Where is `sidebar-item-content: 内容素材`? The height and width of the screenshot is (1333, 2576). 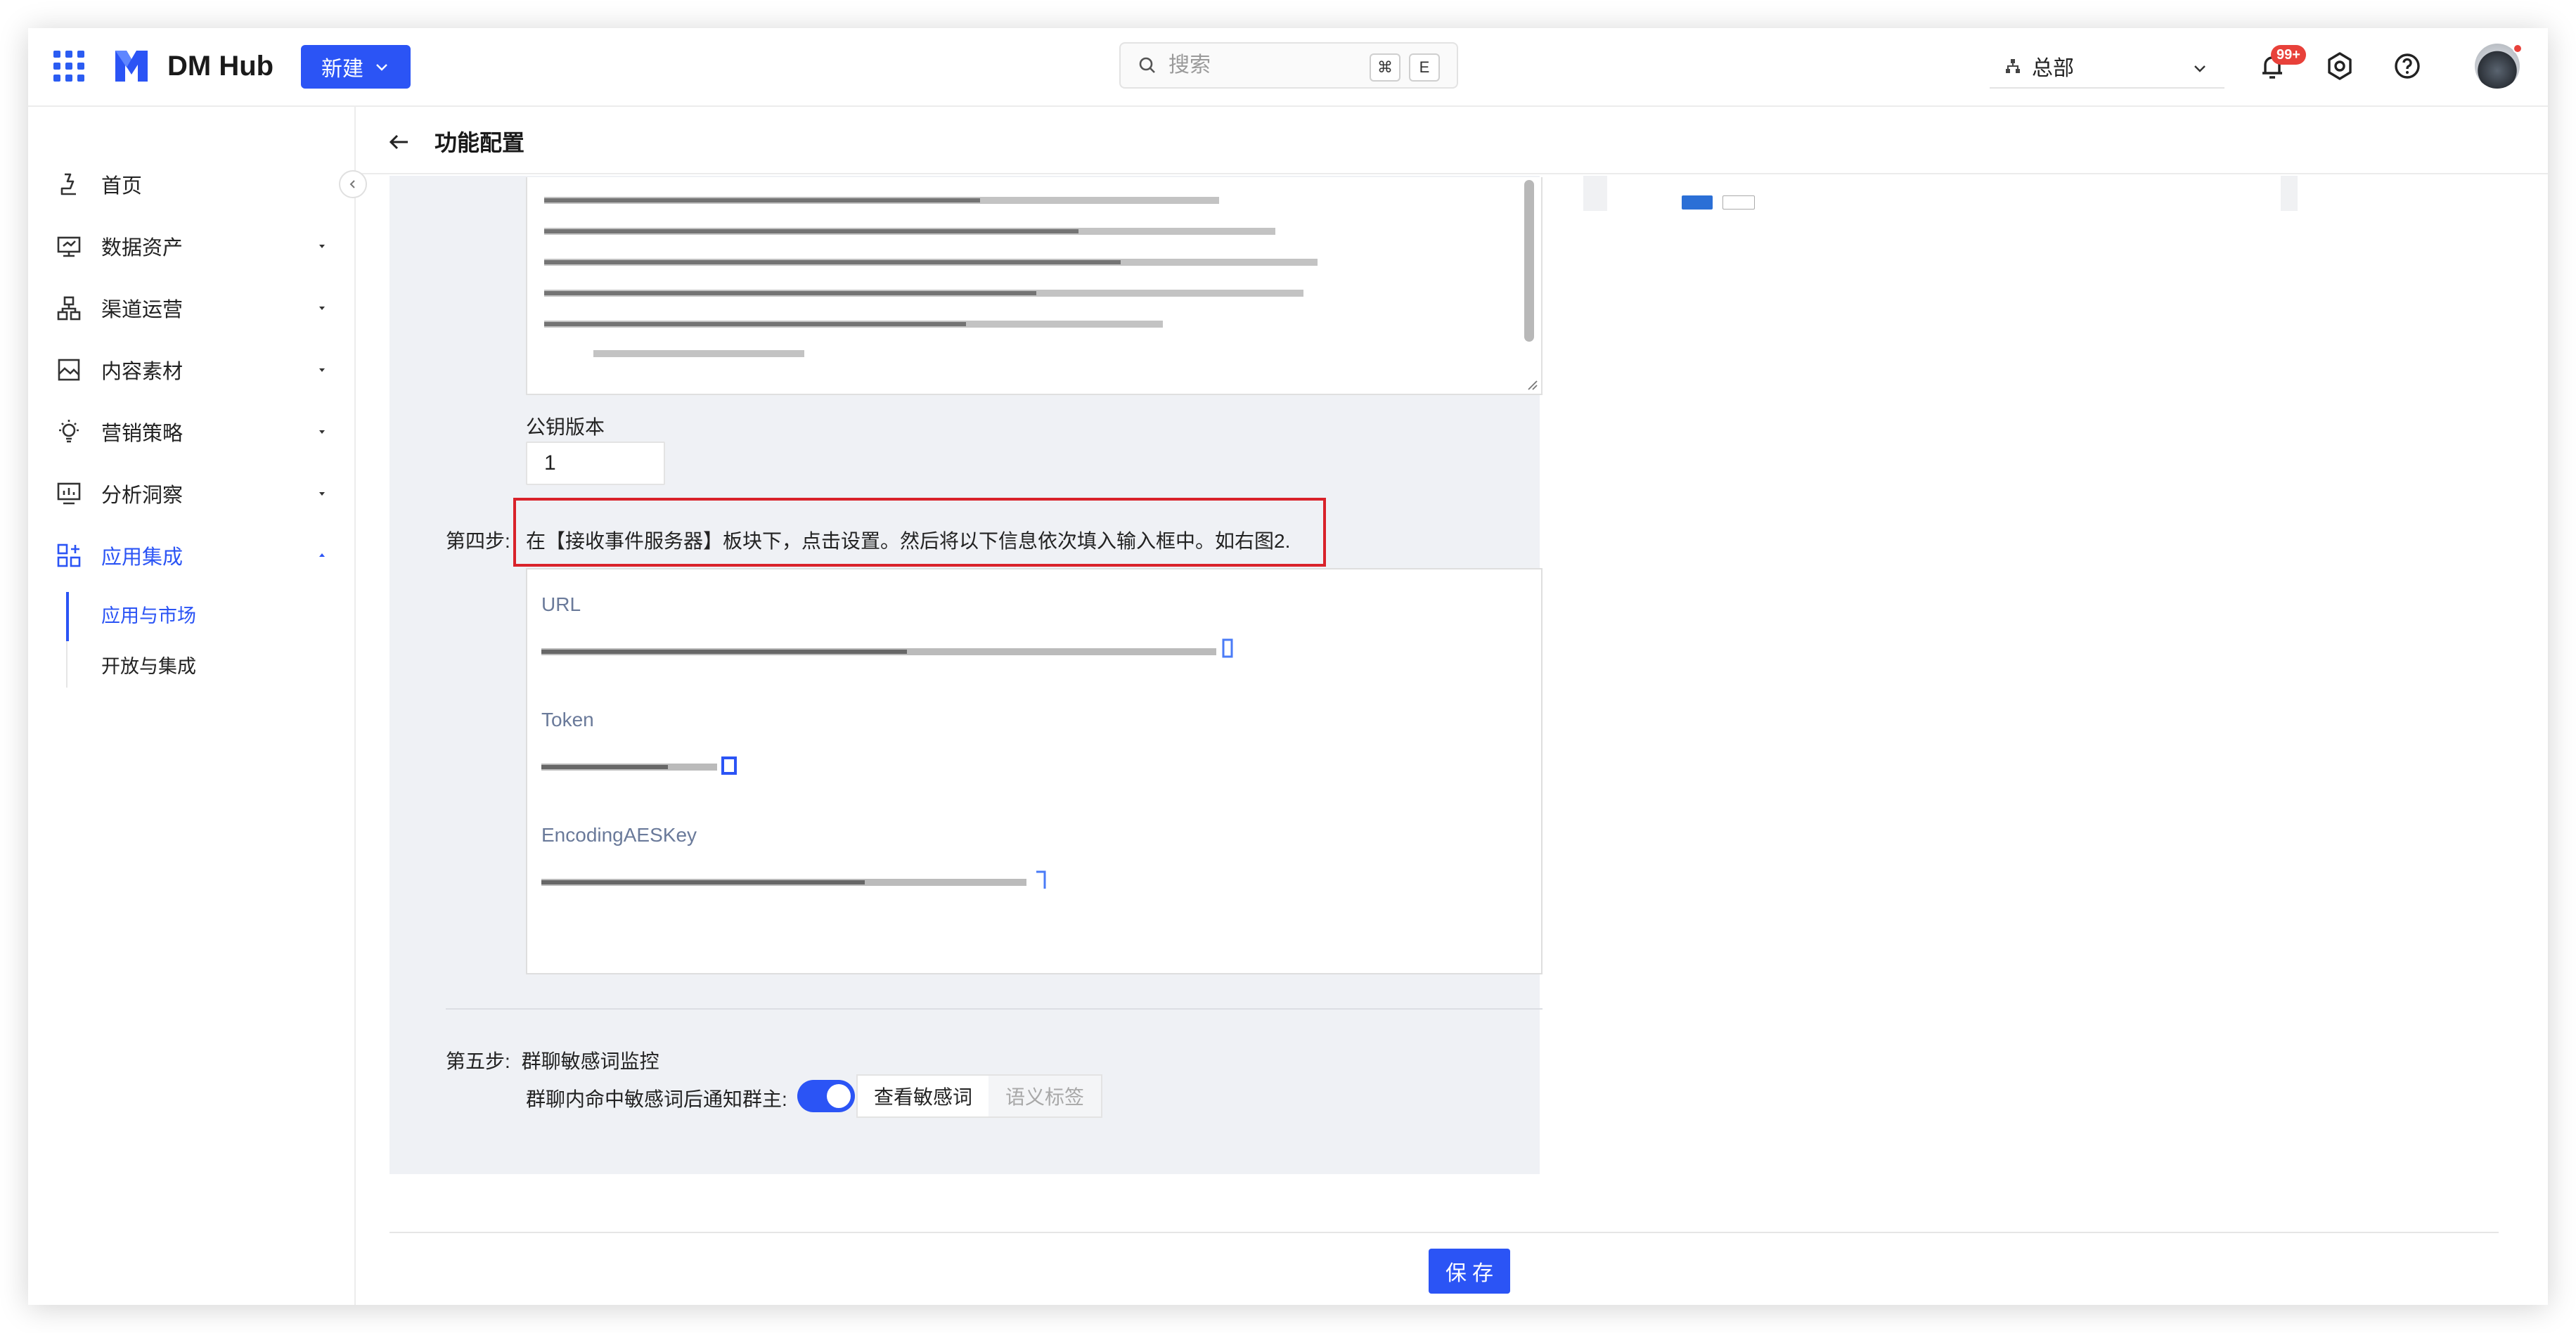 sidebar-item-content: 内容素材 is located at coordinates (192, 370).